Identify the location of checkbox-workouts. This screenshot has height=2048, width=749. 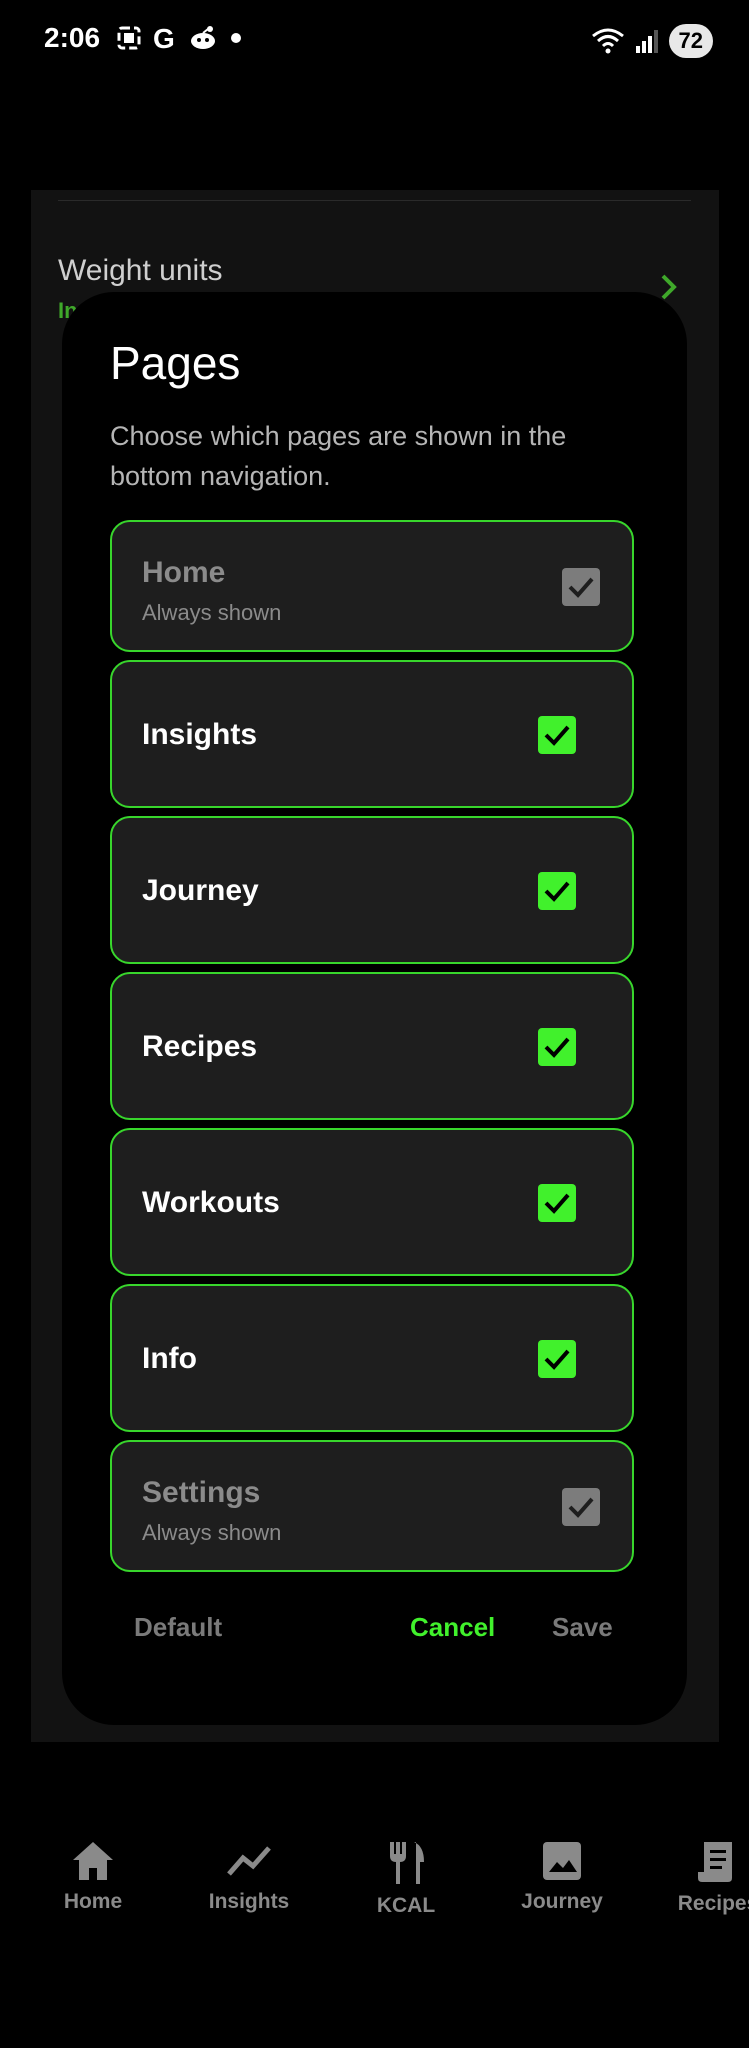
(557, 1203).